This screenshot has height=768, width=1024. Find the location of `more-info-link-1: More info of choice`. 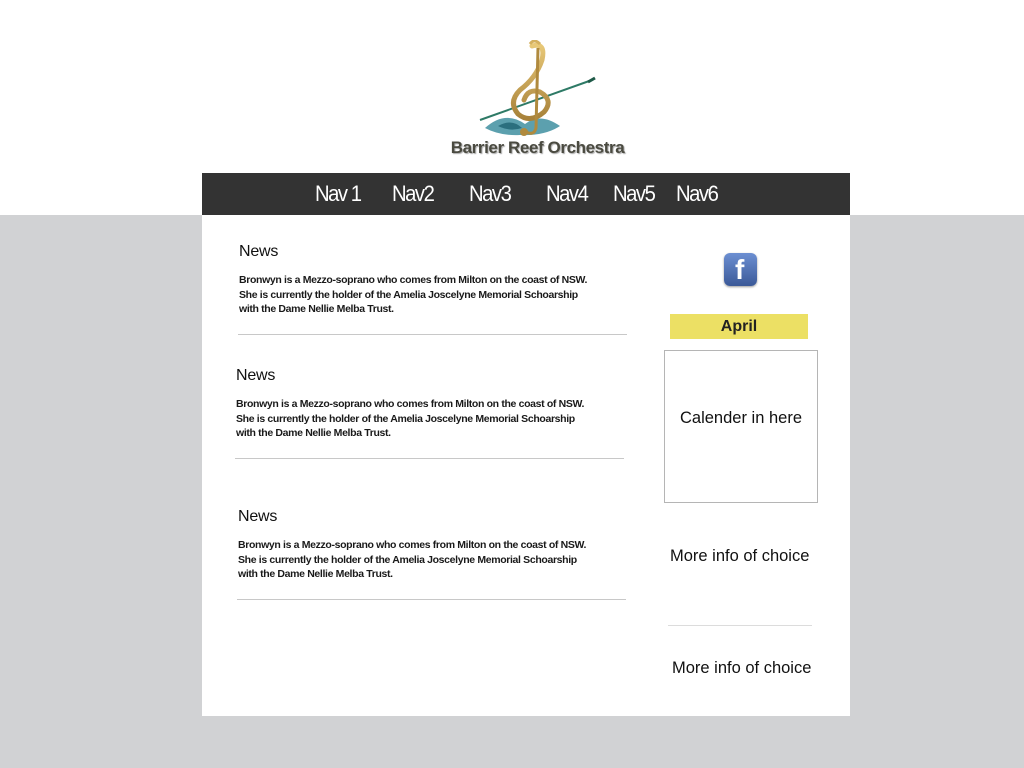

more-info-link-1: More info of choice is located at coordinates (739, 556).